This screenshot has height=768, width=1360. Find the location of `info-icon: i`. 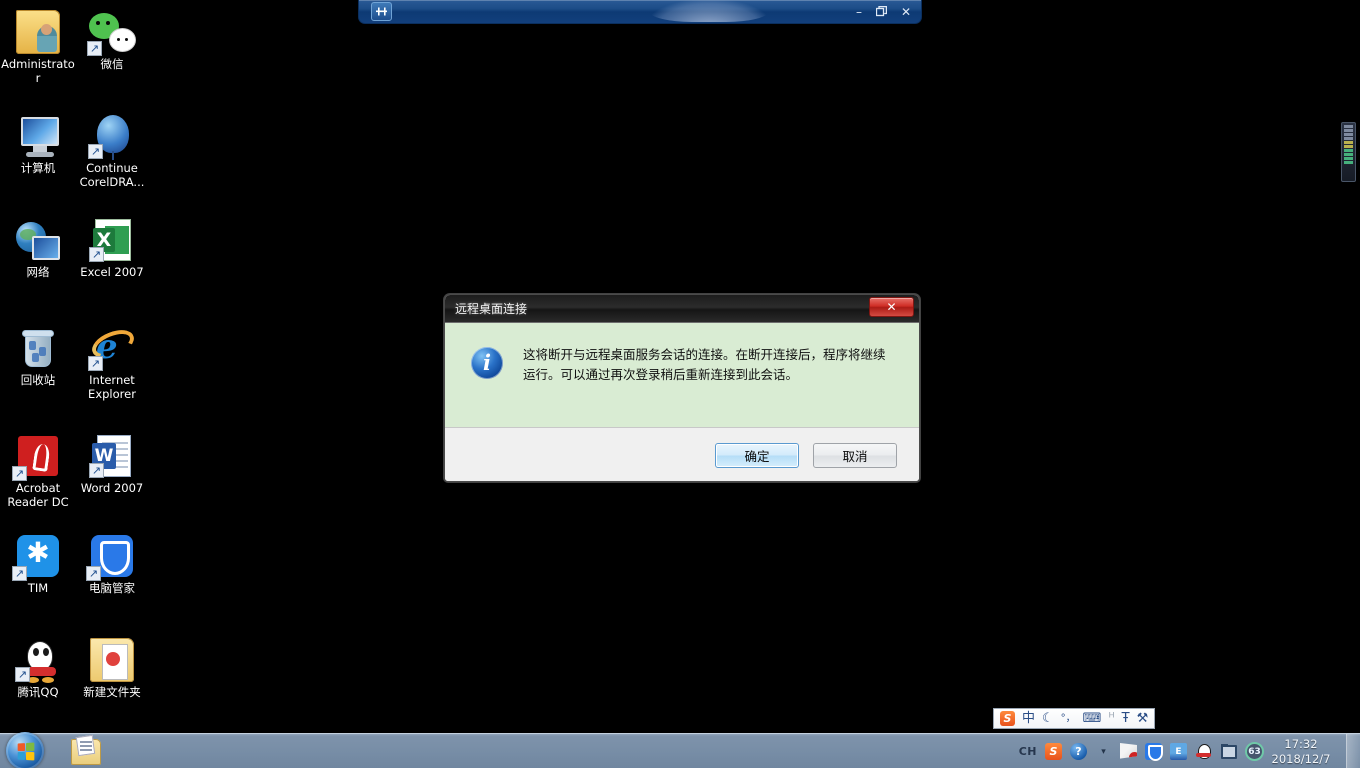

info-icon: i is located at coordinates (487, 363).